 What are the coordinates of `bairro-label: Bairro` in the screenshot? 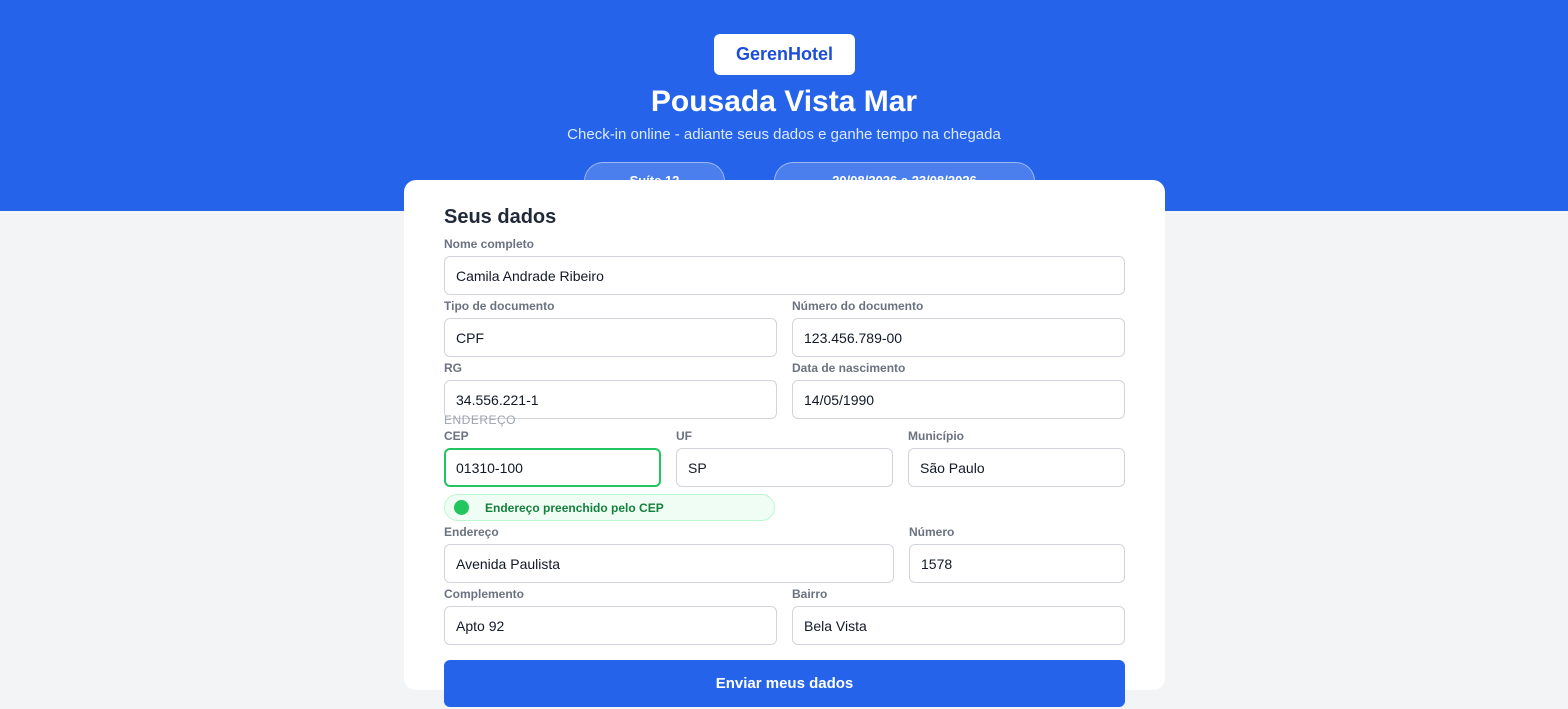 It's located at (810, 594).